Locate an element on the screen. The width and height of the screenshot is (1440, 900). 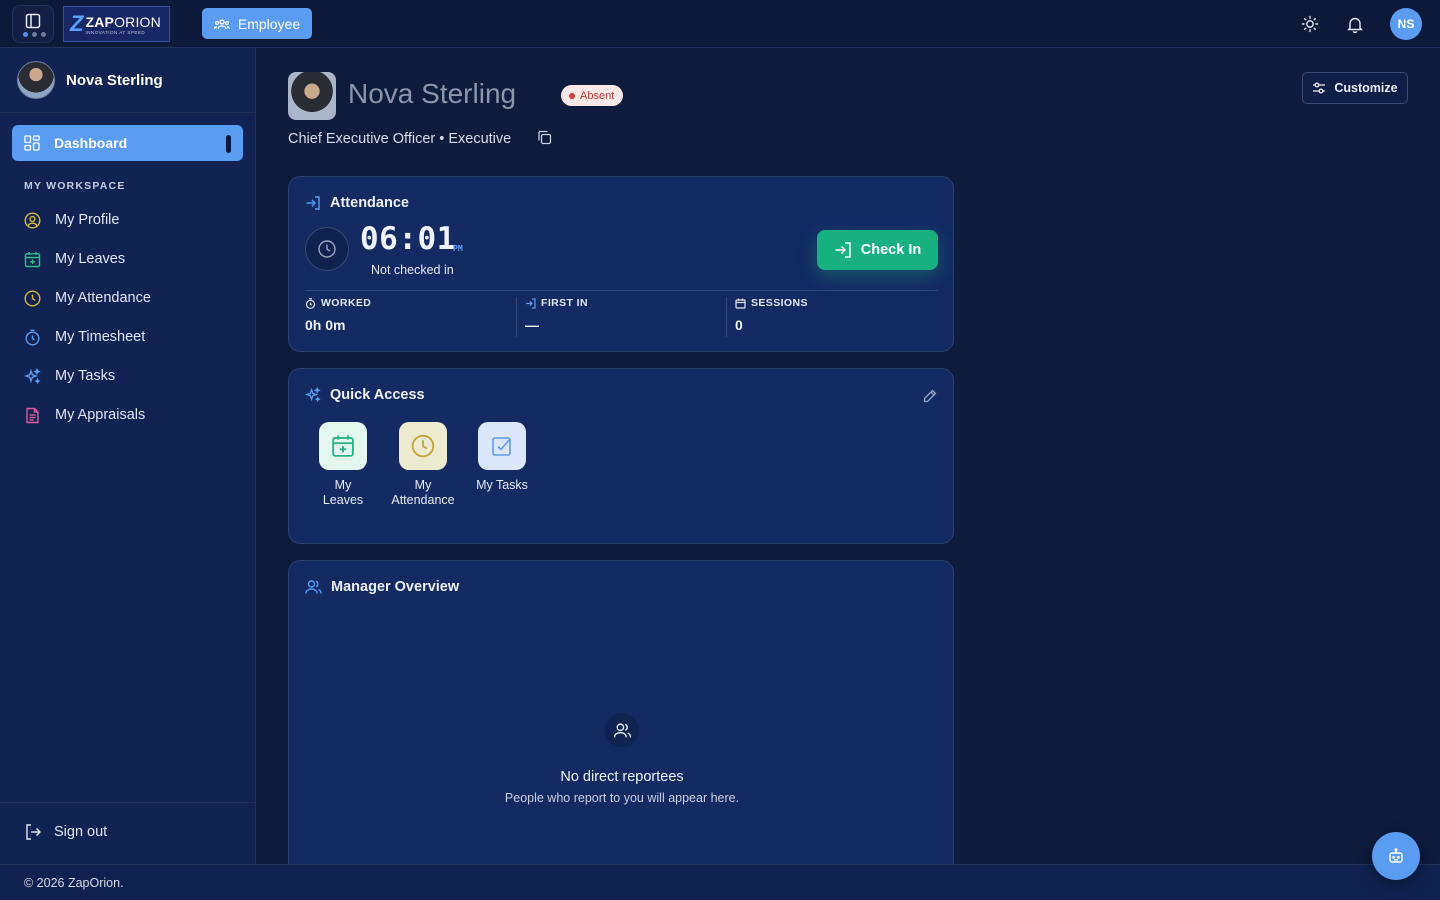
attendance-card-title: Attendance is located at coordinates (357, 203).